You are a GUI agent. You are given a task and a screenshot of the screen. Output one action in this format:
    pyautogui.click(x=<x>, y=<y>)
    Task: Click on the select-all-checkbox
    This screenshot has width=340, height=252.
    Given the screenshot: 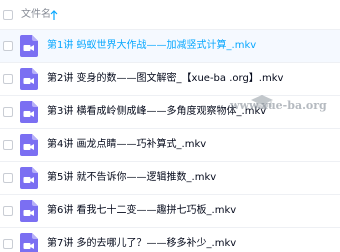 What is the action you would take?
    pyautogui.click(x=8, y=15)
    